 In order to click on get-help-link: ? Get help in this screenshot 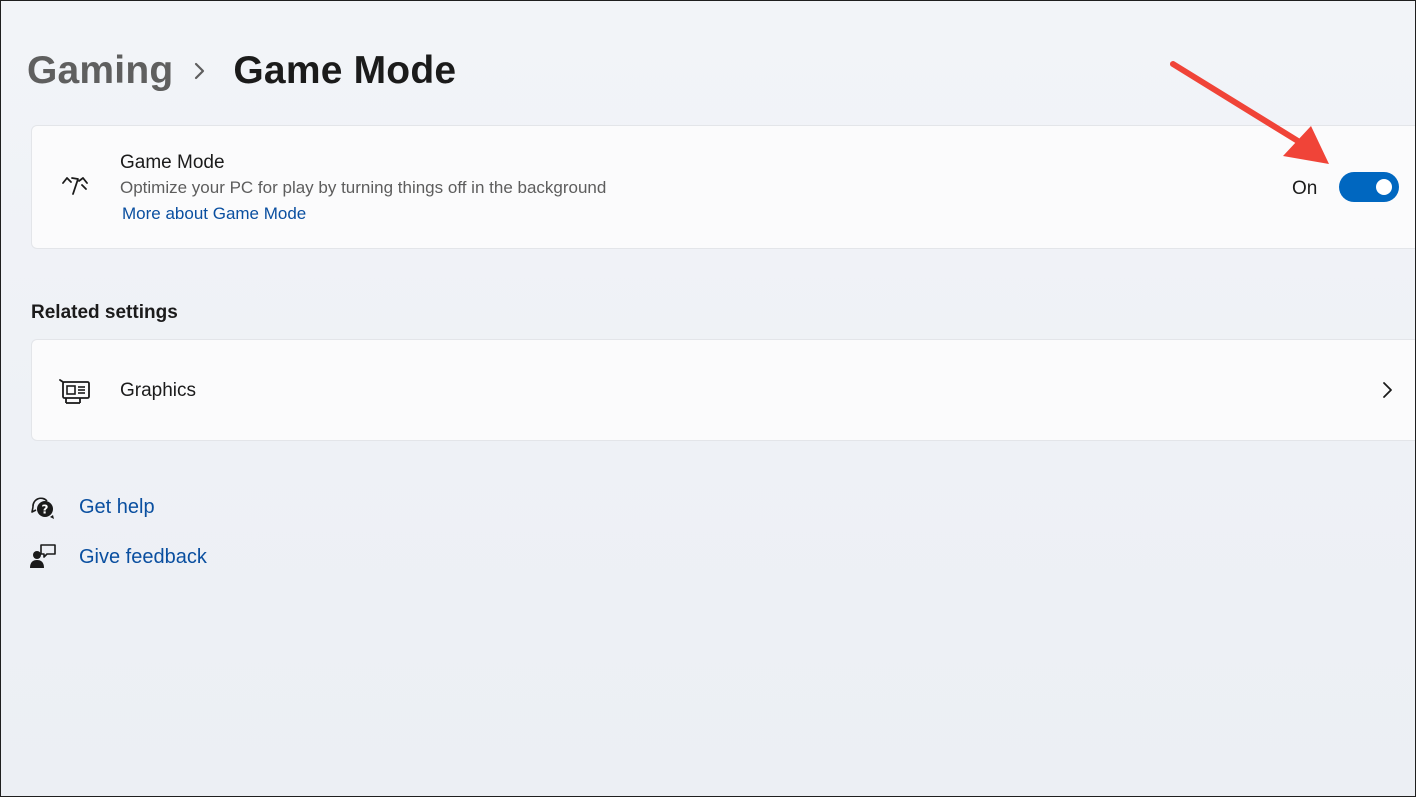, I will do `click(92, 507)`.